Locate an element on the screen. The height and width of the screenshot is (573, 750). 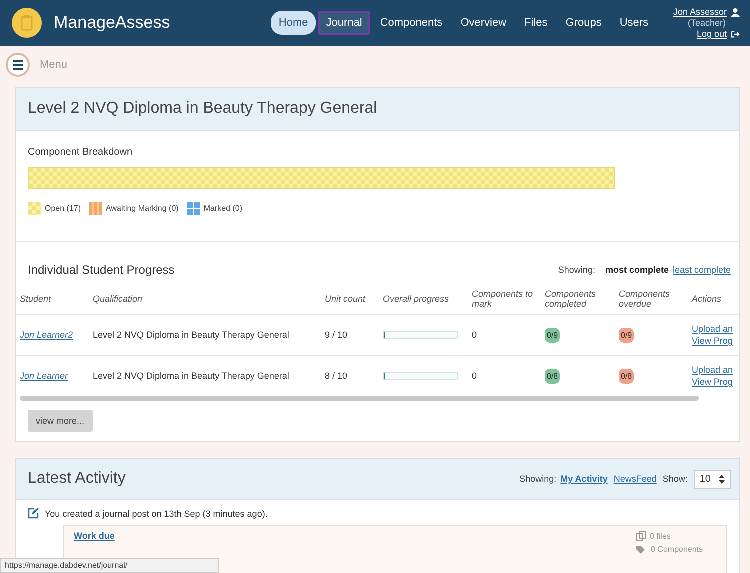
edit-icon is located at coordinates (33, 513).